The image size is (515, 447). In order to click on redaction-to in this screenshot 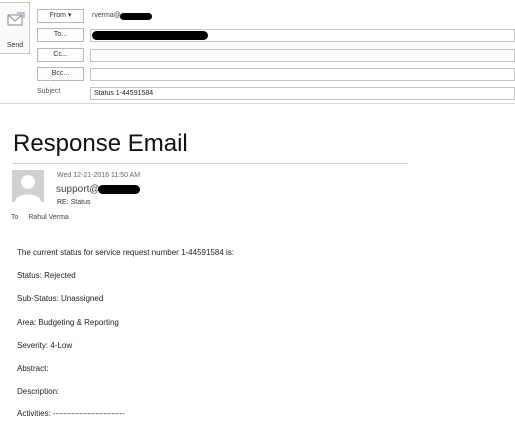, I will do `click(150, 35)`.